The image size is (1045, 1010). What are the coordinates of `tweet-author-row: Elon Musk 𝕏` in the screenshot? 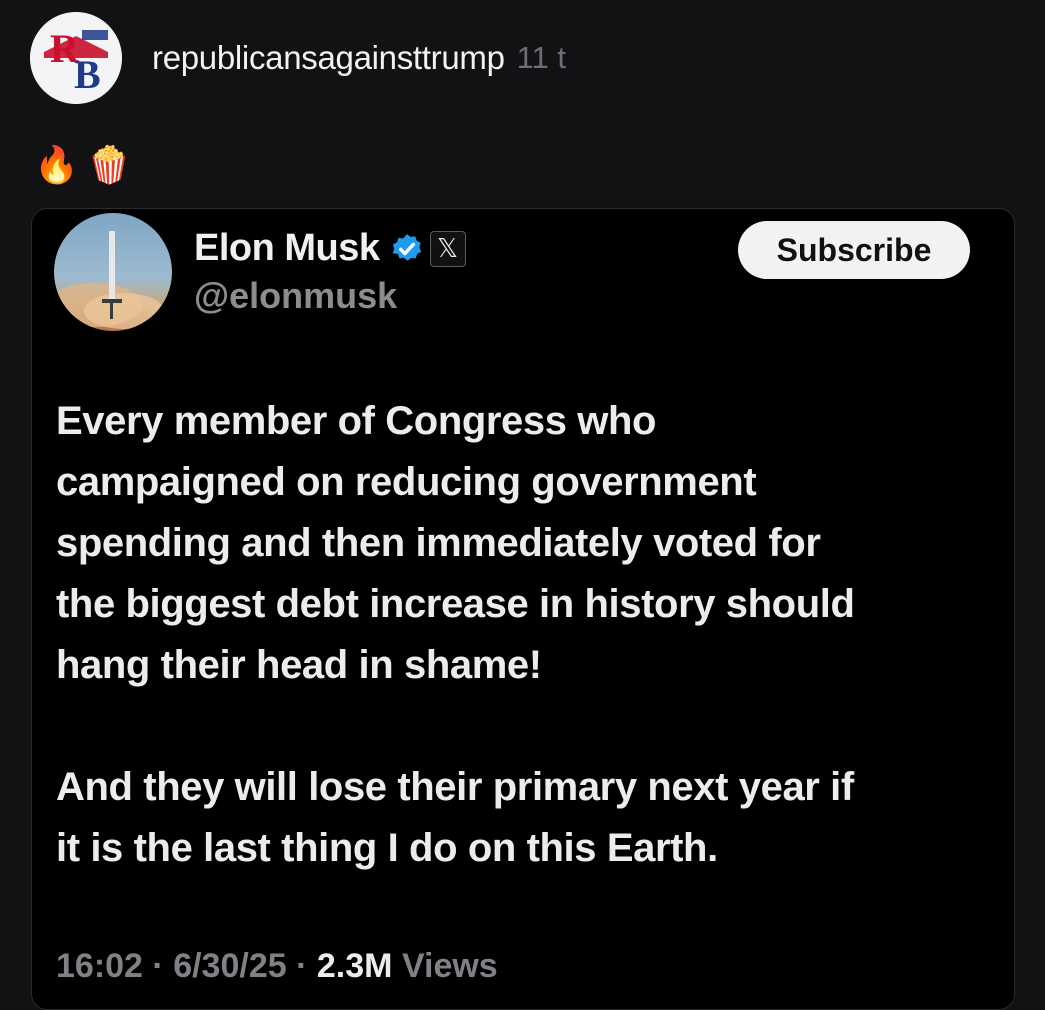 It's located at (330, 248).